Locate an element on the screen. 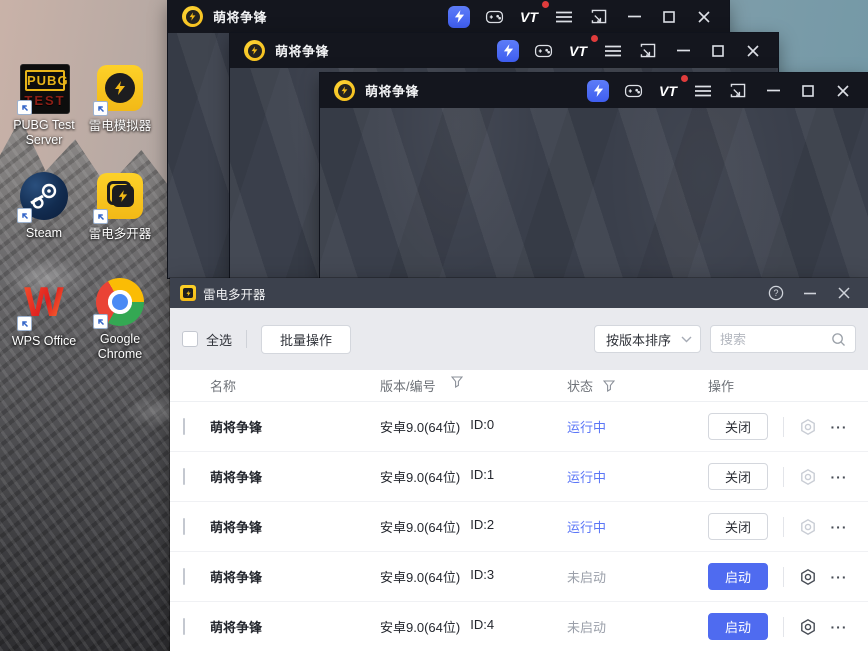 The width and height of the screenshot is (868, 651). vt-red-dot is located at coordinates (545, 4).